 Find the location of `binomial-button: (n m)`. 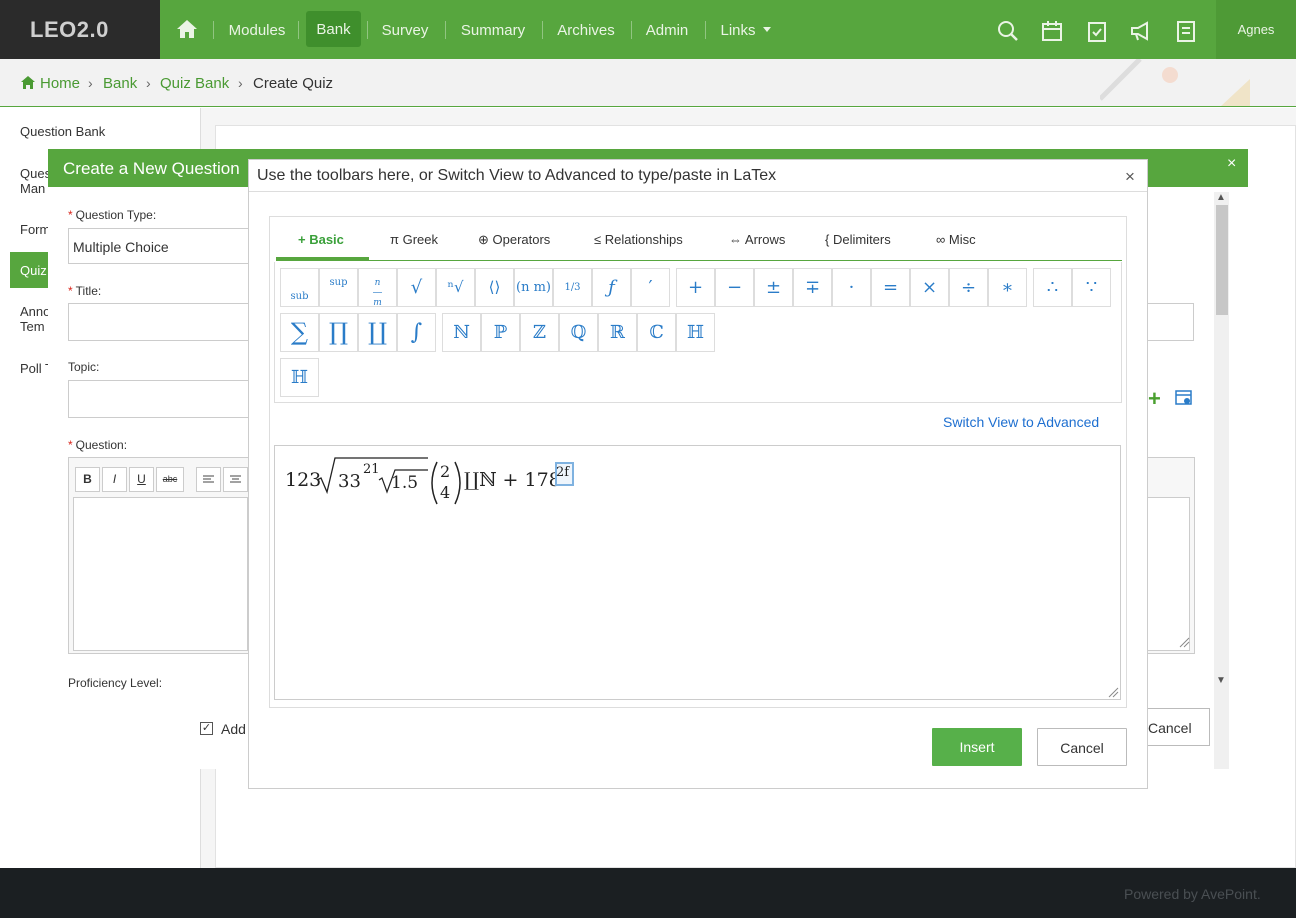

binomial-button: (n m) is located at coordinates (533, 287).